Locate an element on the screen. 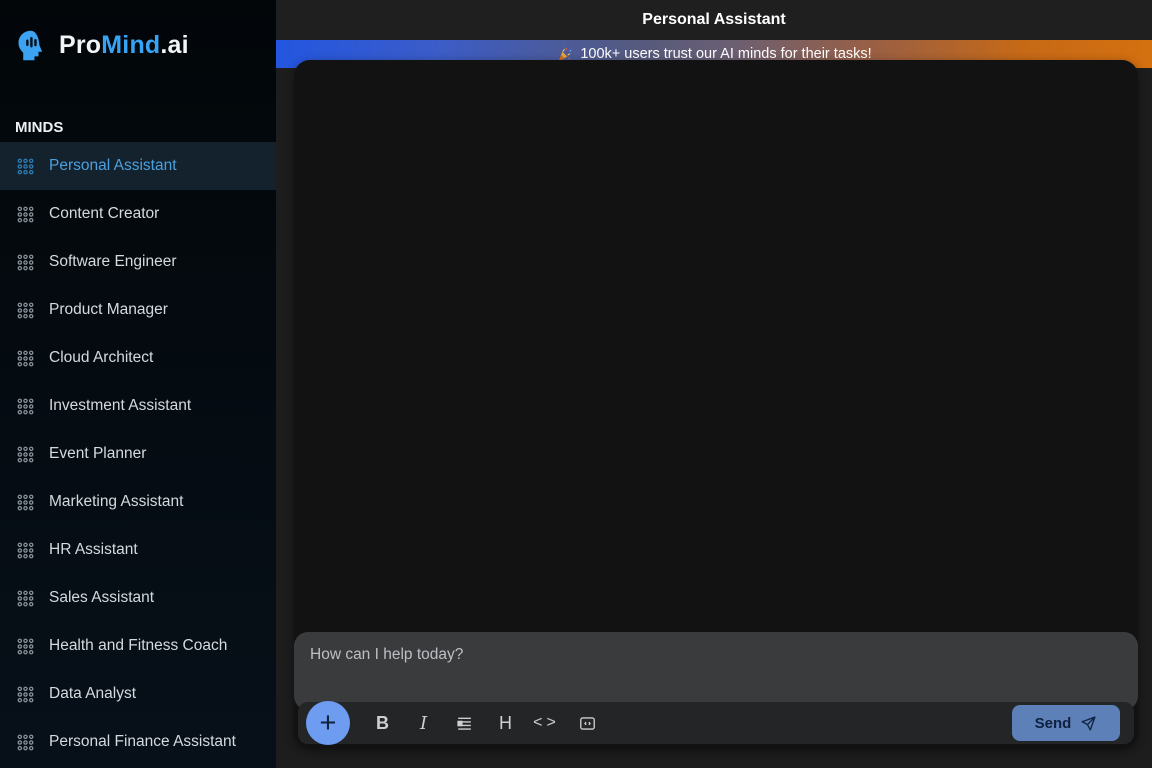  list-button is located at coordinates (464, 723).